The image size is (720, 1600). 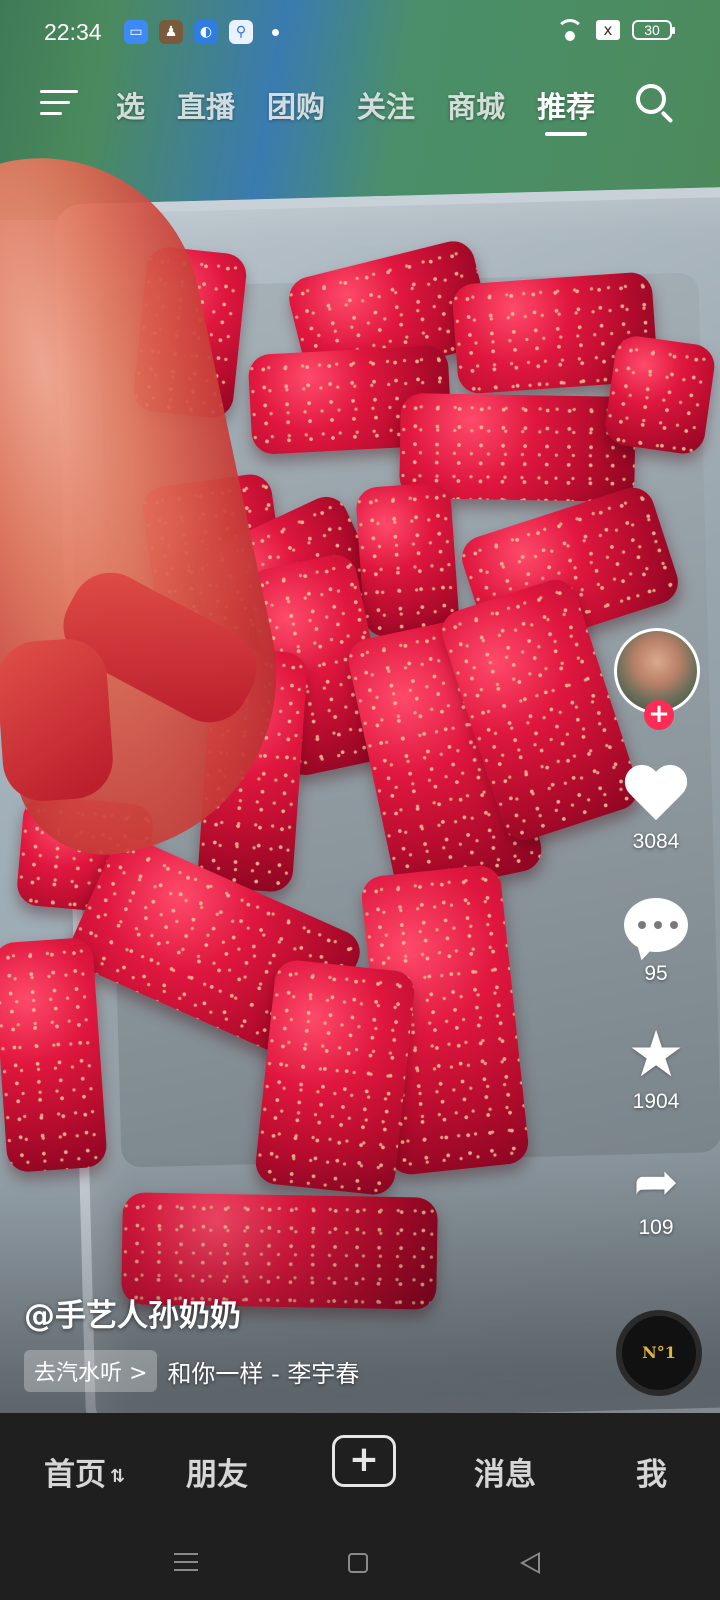 What do you see at coordinates (206, 110) in the screenshot?
I see `tab-live: 直播` at bounding box center [206, 110].